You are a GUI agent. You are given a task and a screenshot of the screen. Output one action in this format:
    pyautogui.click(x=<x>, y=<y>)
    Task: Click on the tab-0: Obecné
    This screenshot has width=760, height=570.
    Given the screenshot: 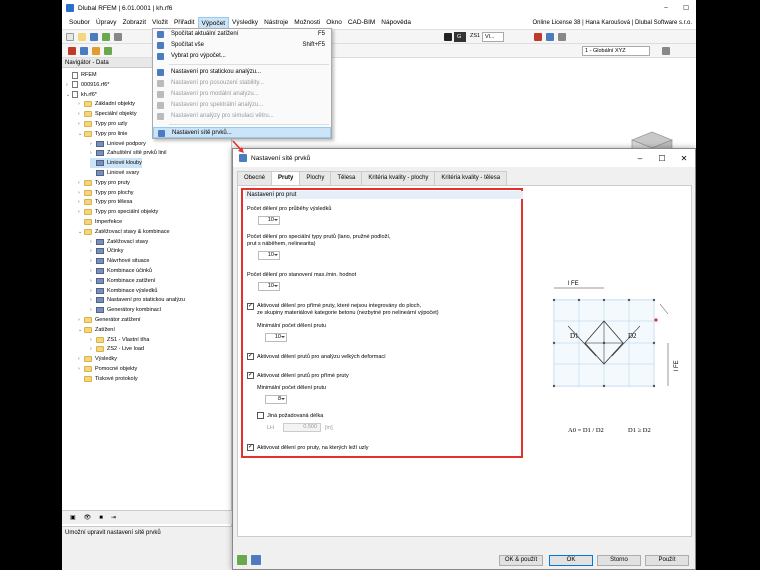 What is the action you would take?
    pyautogui.click(x=255, y=178)
    